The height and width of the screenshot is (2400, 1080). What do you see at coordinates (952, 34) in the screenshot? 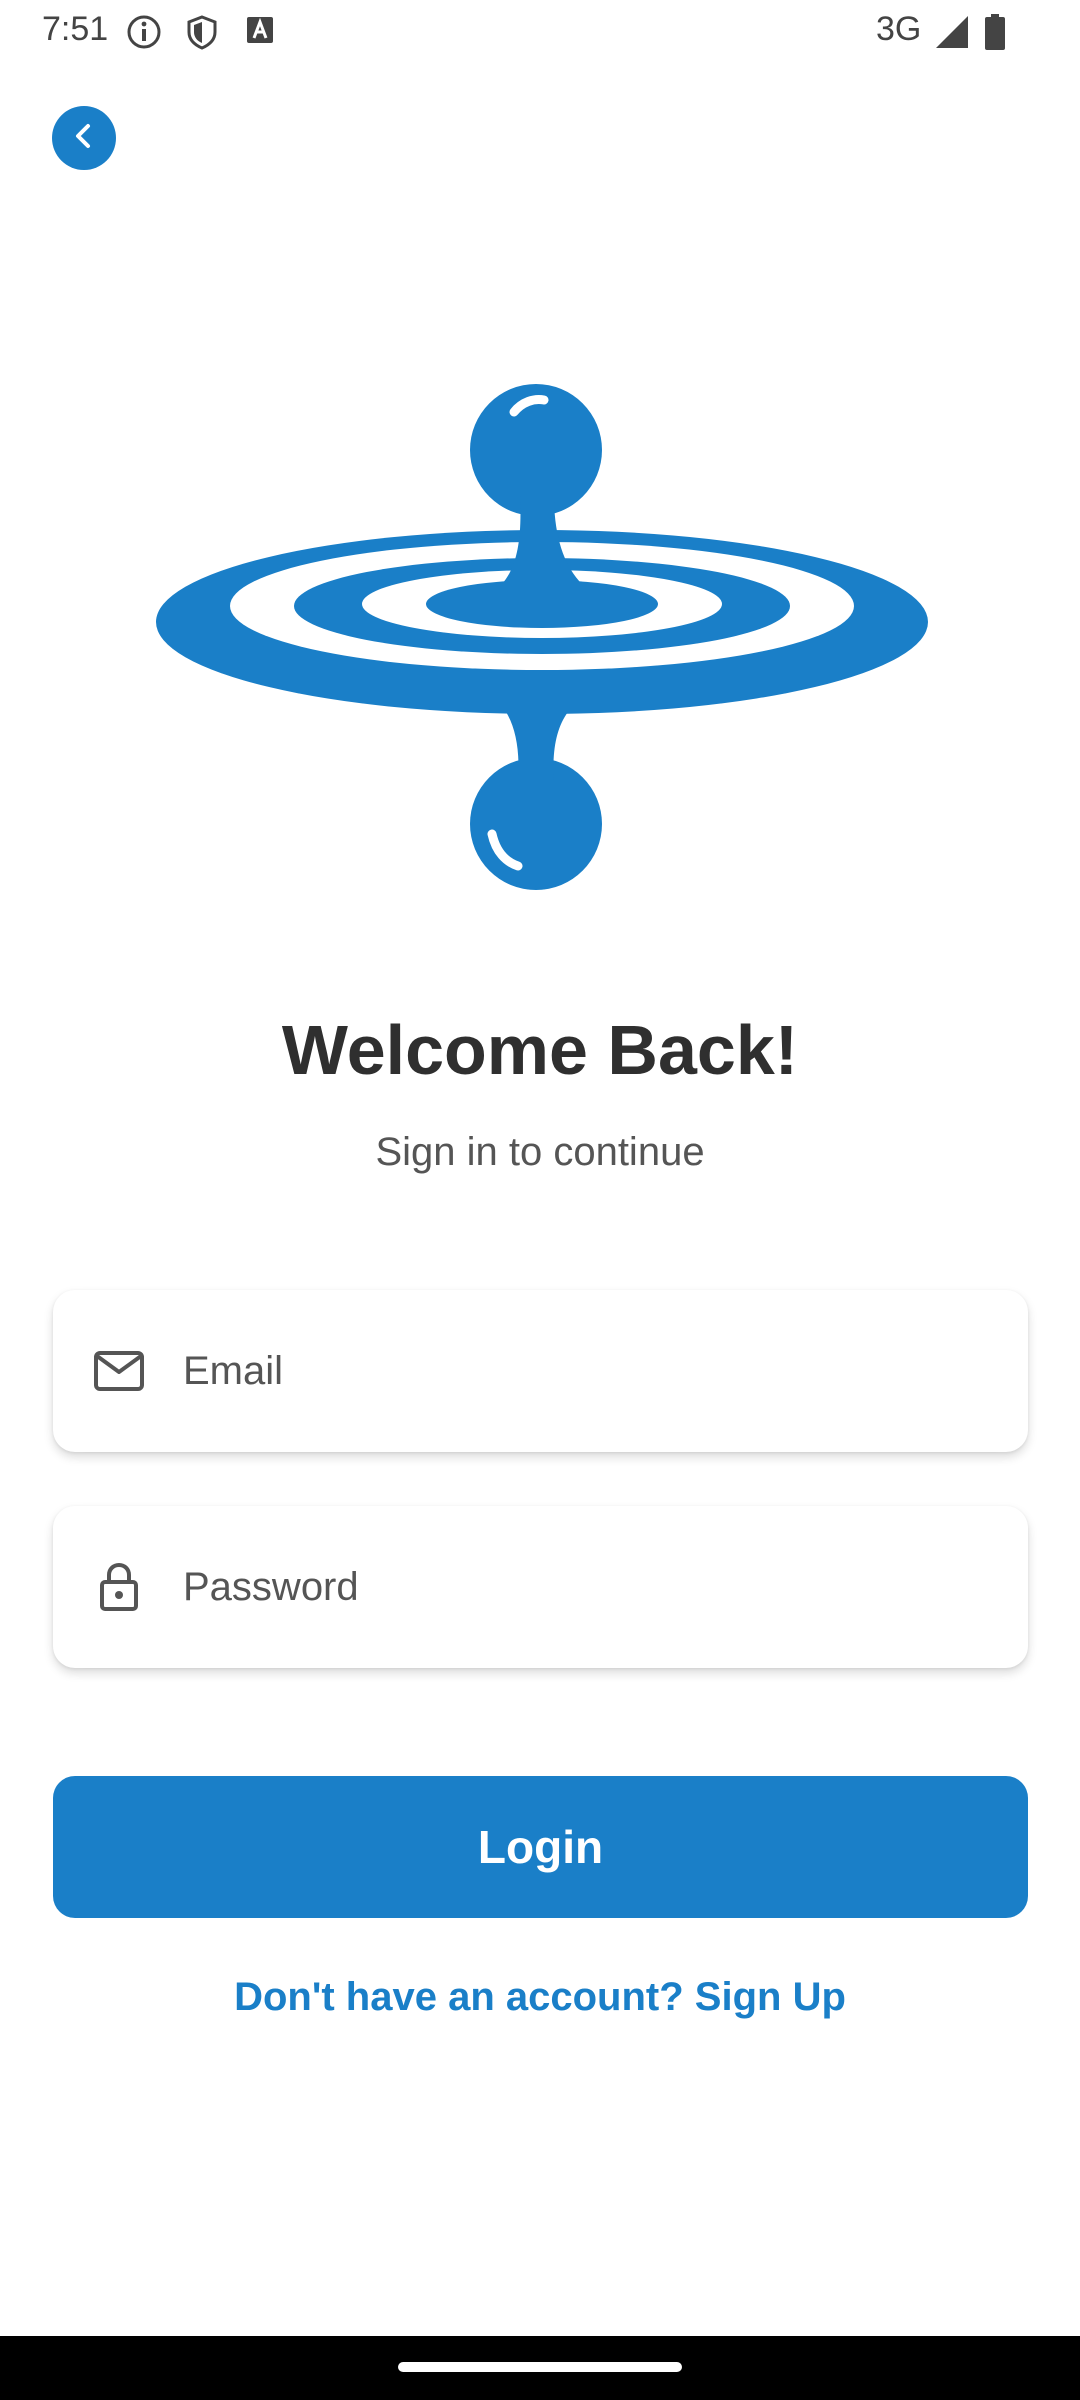
I see `signal-icon` at bounding box center [952, 34].